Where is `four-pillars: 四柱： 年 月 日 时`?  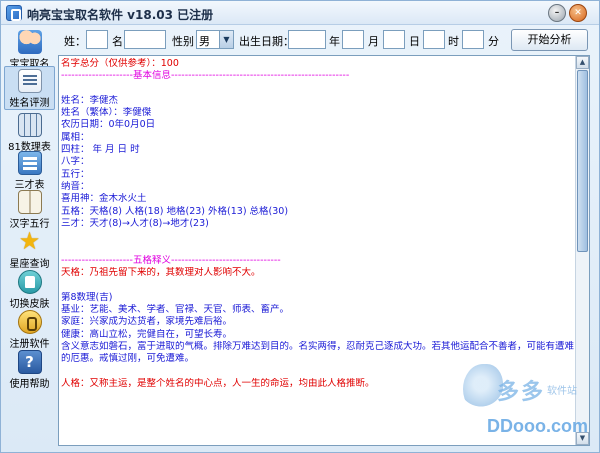
four-pillars: 四柱： 年 月 日 时 is located at coordinates (100, 150).